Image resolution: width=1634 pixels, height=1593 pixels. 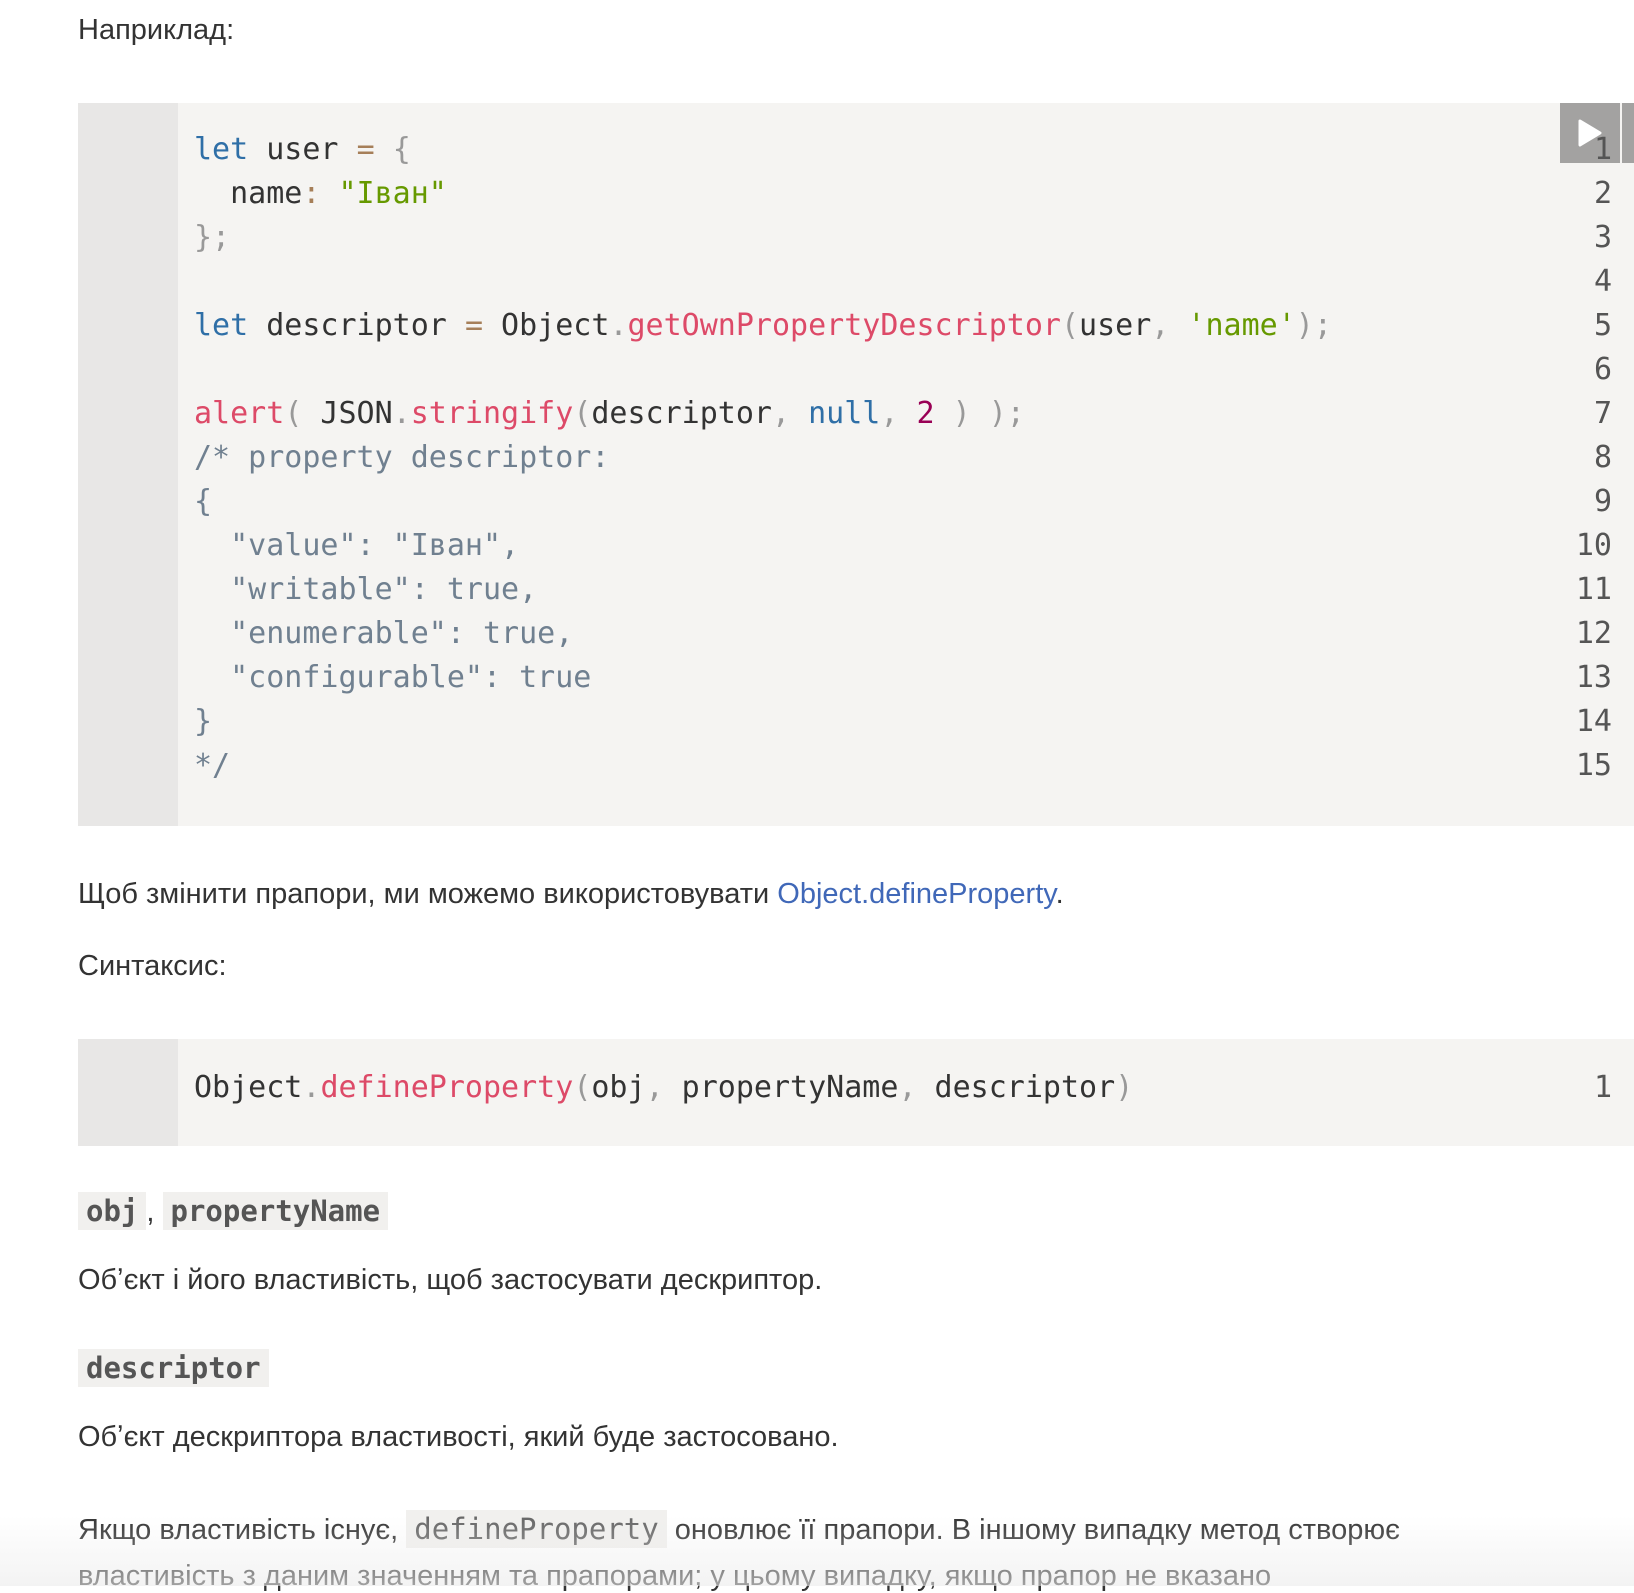 I want to click on code-token: alert, so click(x=239, y=413).